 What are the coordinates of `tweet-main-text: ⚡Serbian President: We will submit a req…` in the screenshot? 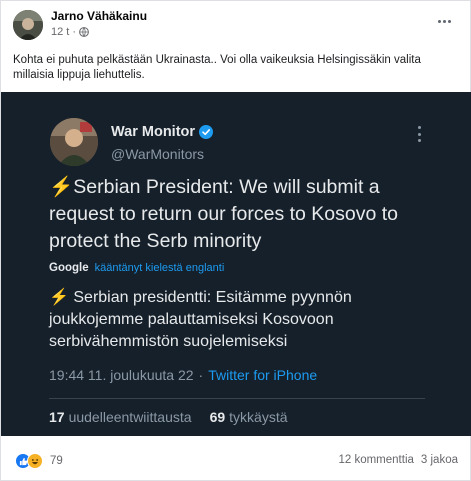 It's located at (249, 214).